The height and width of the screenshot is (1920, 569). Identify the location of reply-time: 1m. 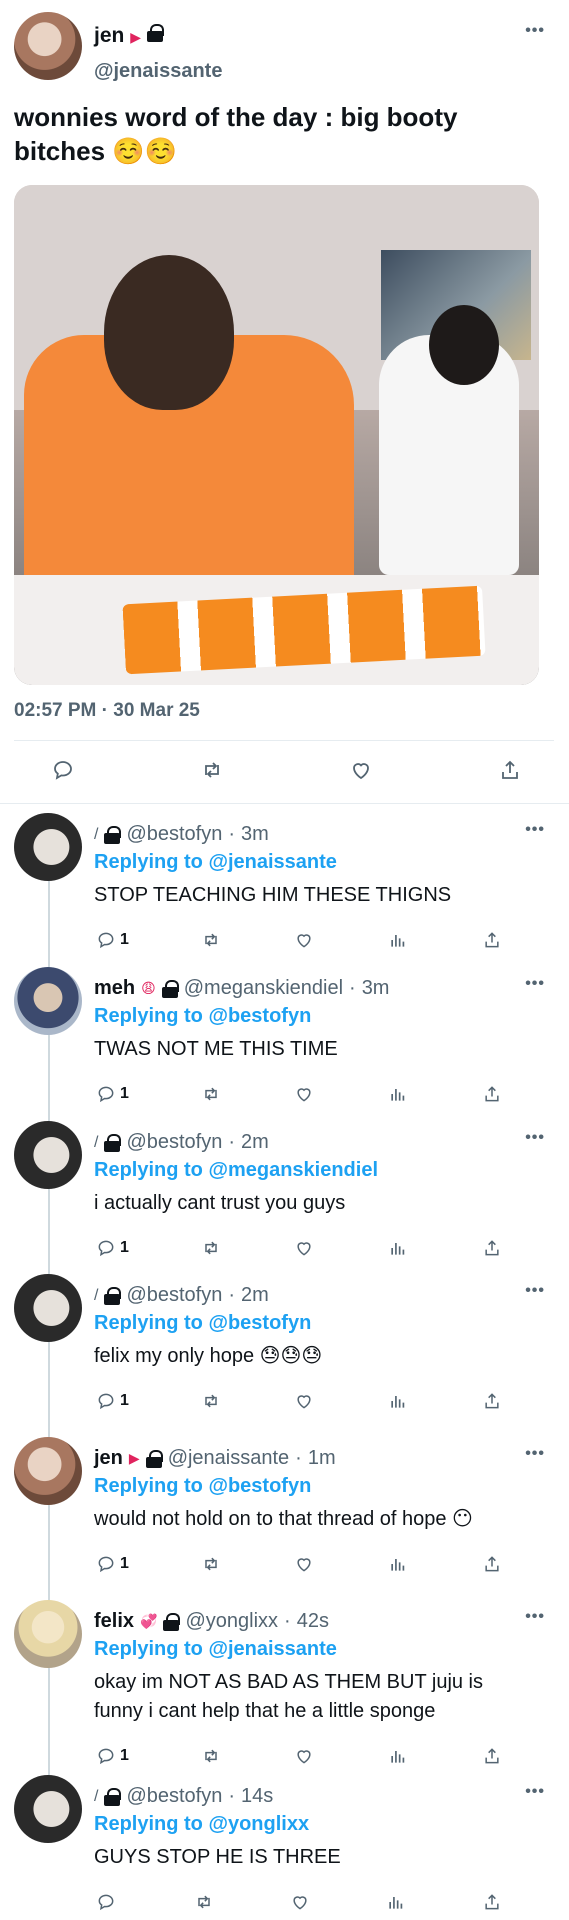
(322, 1458).